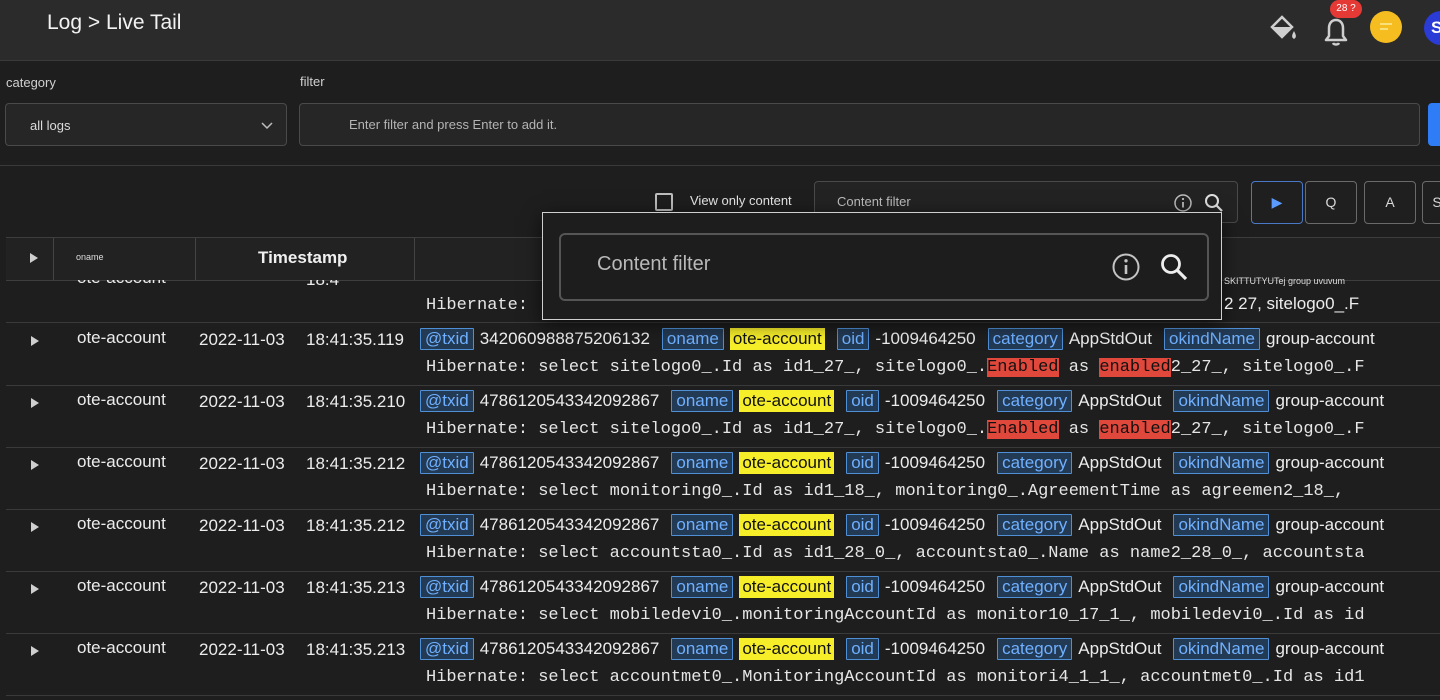  Describe the element at coordinates (1432, 28) in the screenshot. I see `user-avatar: S` at that location.